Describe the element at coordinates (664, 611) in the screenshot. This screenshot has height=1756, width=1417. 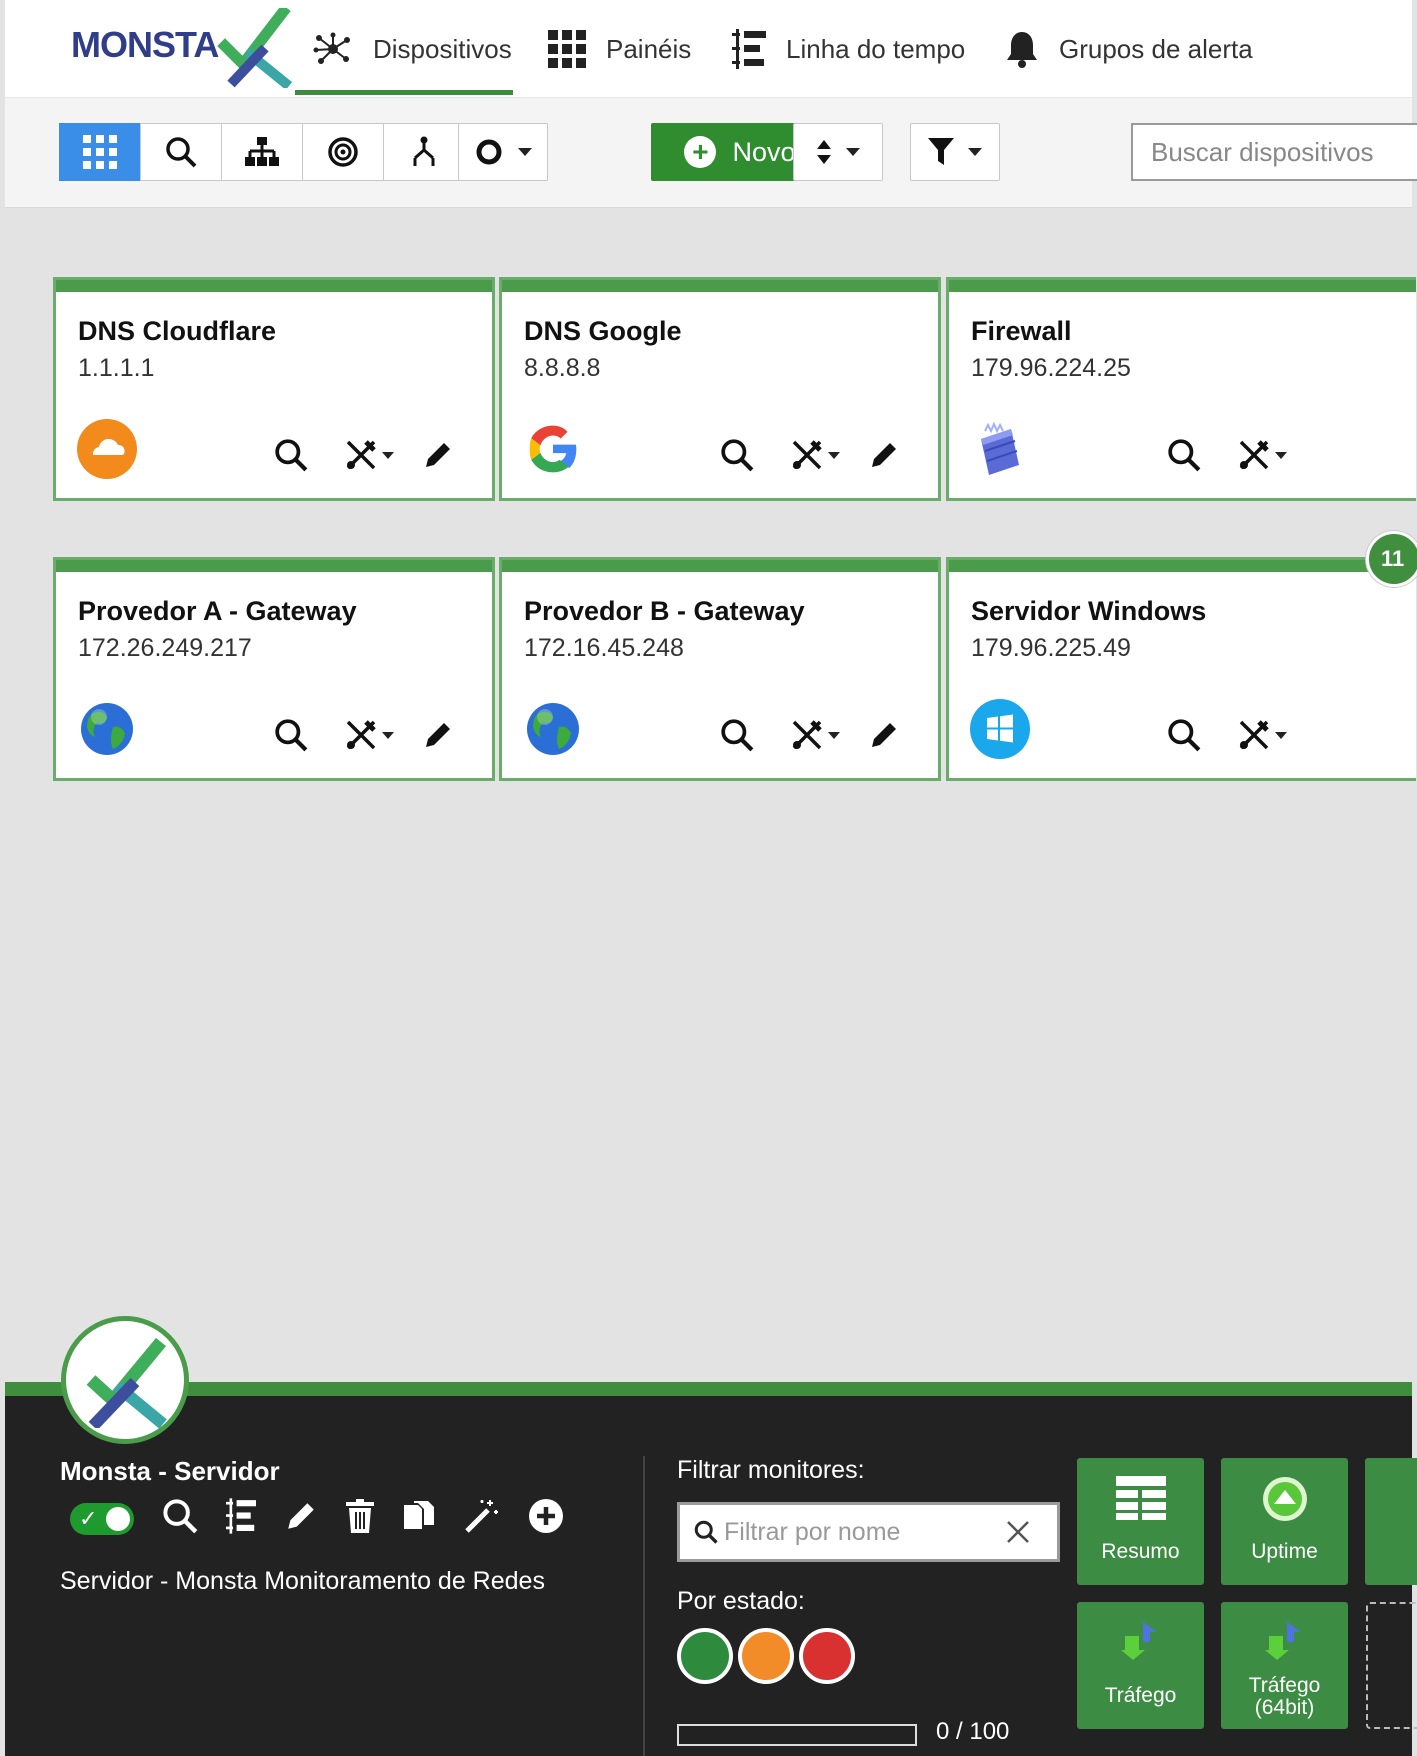
I see `device-name: Provedor B - Gateway` at that location.